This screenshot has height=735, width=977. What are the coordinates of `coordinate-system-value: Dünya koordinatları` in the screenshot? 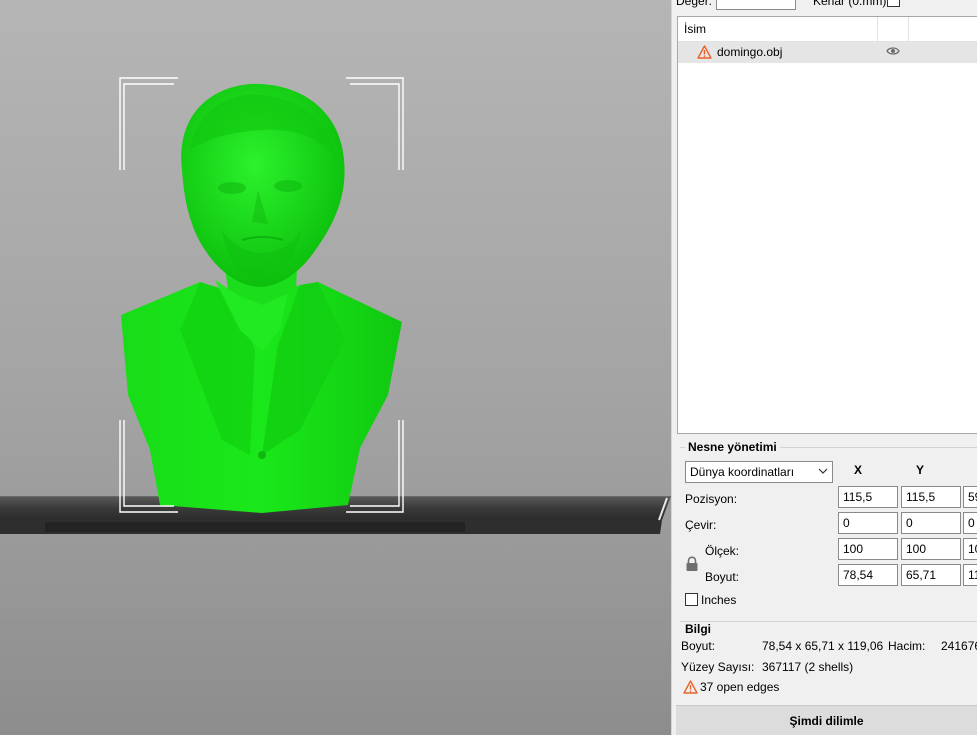 It's located at (742, 472).